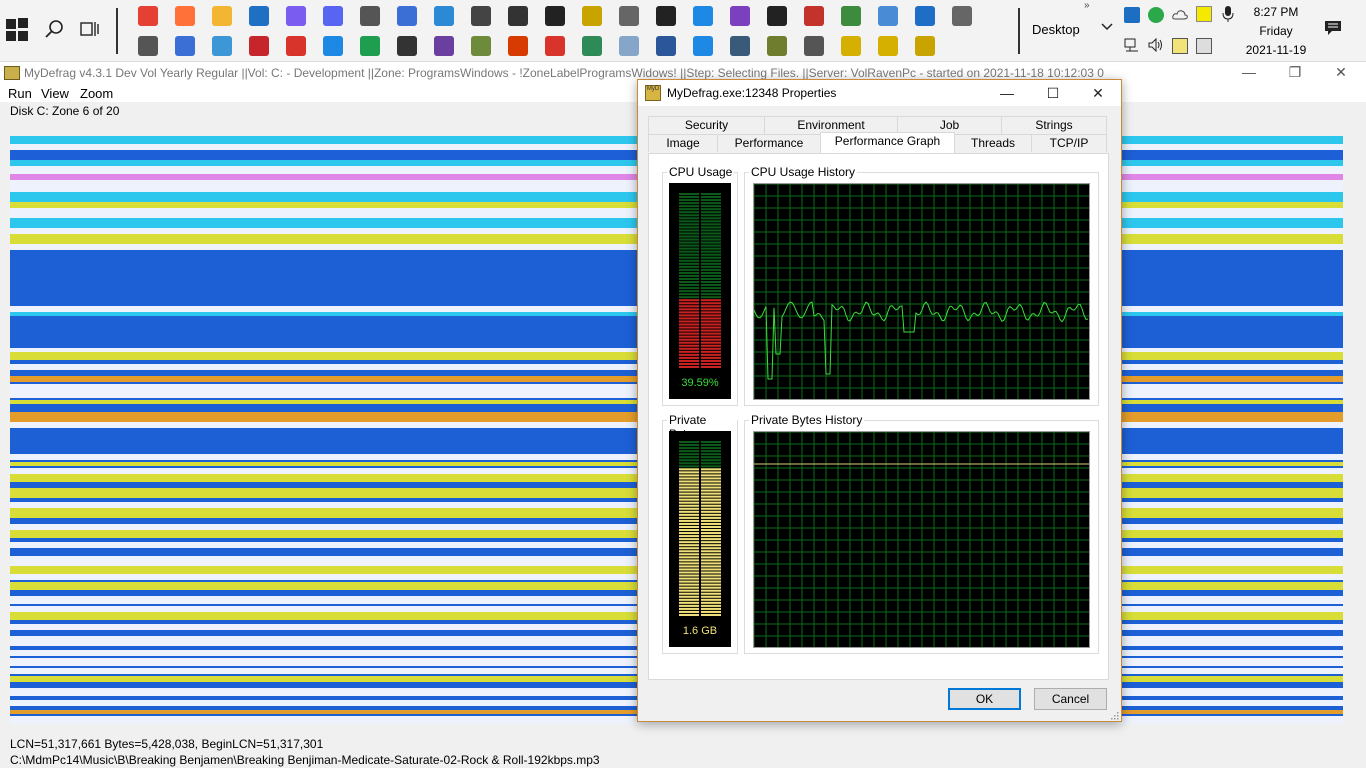  I want to click on tab-performance: Performance, so click(769, 143).